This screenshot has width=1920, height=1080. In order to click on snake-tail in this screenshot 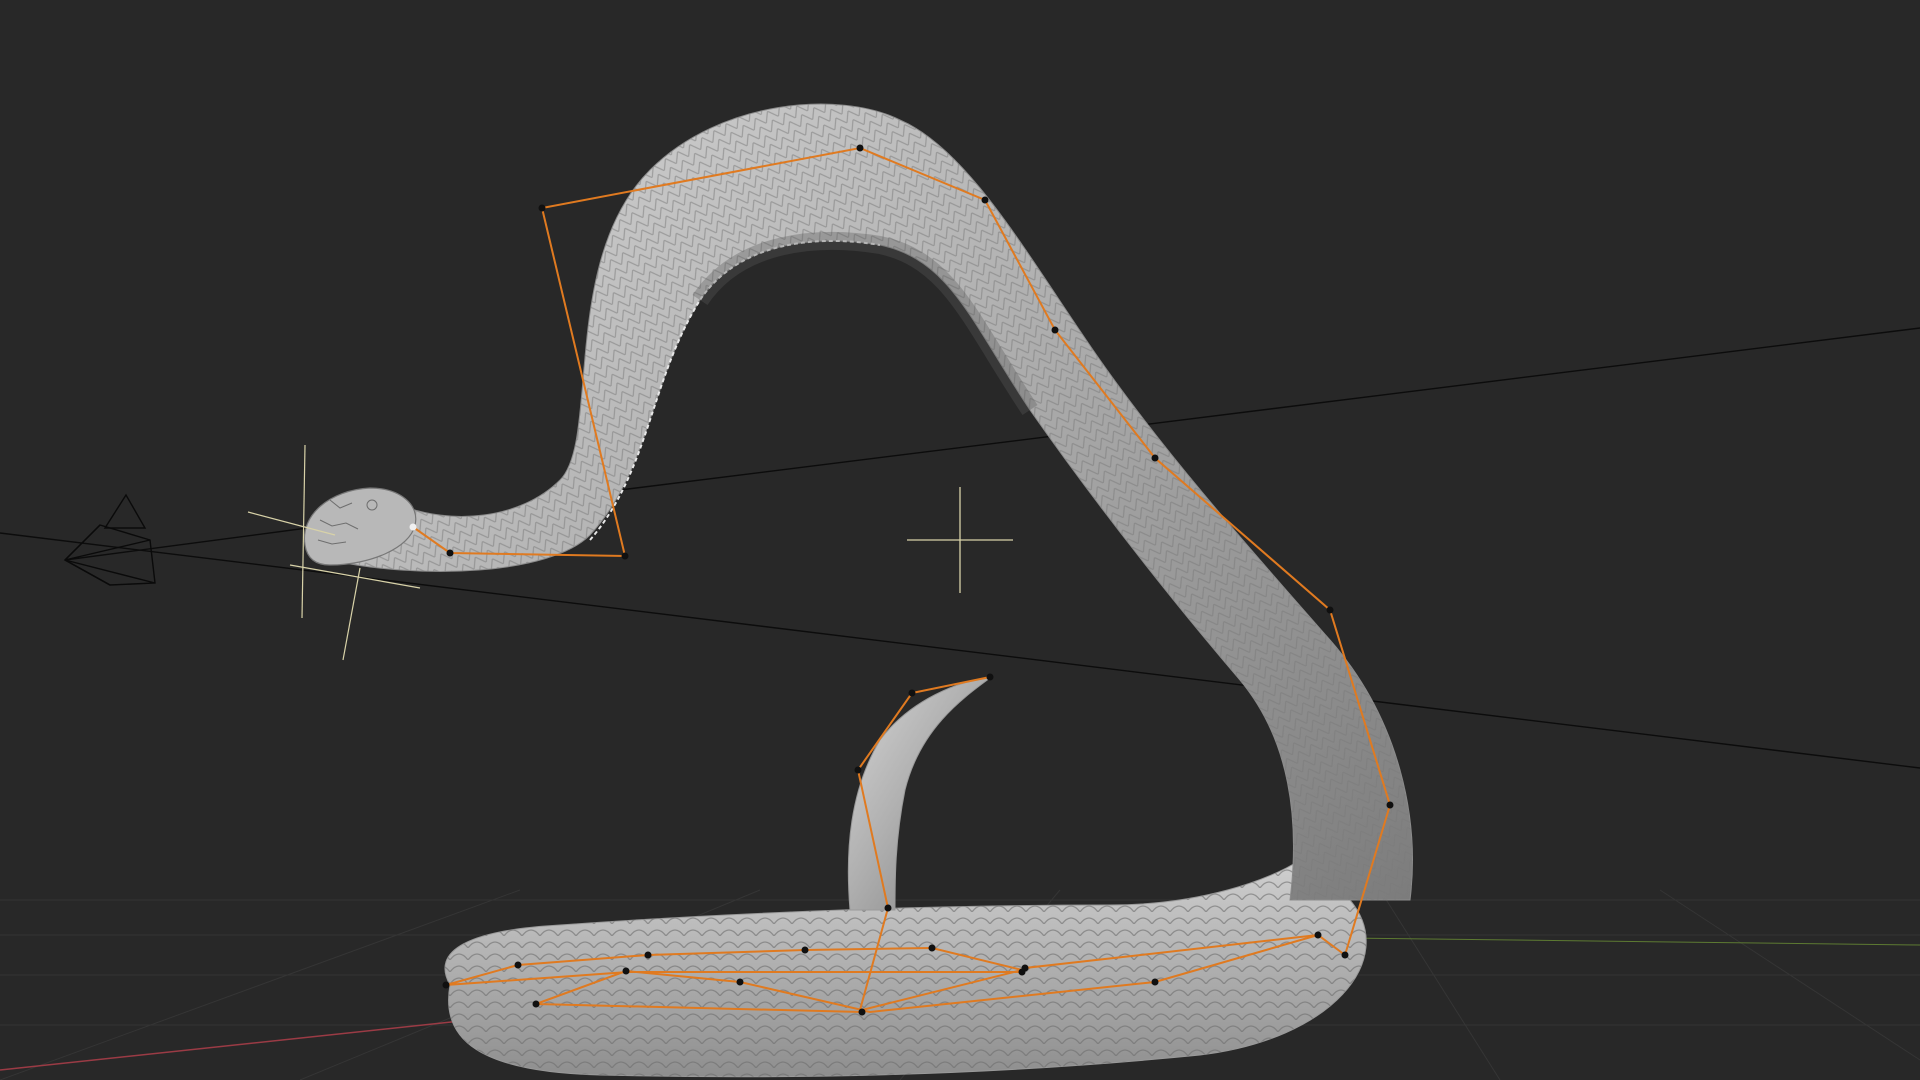, I will do `click(919, 794)`.